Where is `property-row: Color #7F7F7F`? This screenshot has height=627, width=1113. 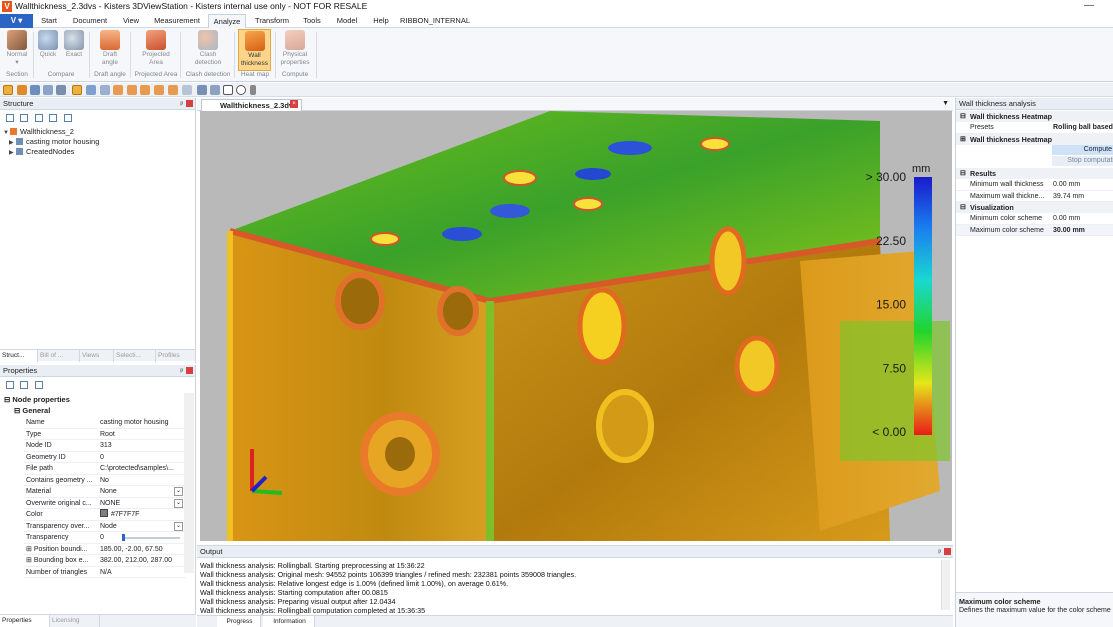
property-row: Color #7F7F7F is located at coordinates (105, 515).